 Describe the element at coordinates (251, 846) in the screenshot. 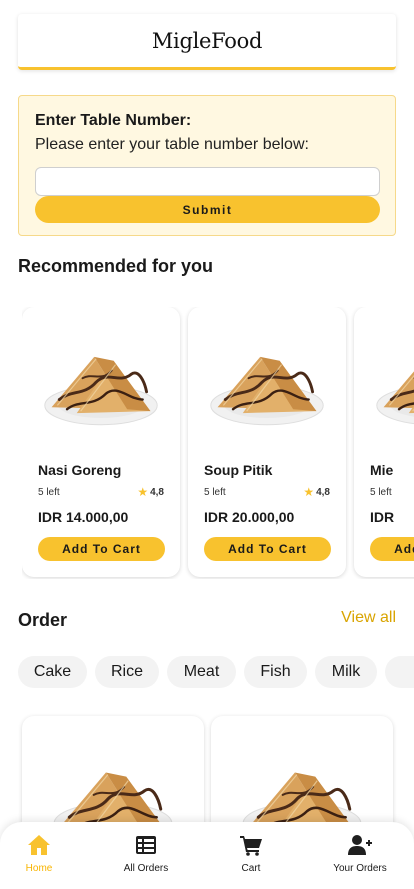

I see `cart-icon` at that location.